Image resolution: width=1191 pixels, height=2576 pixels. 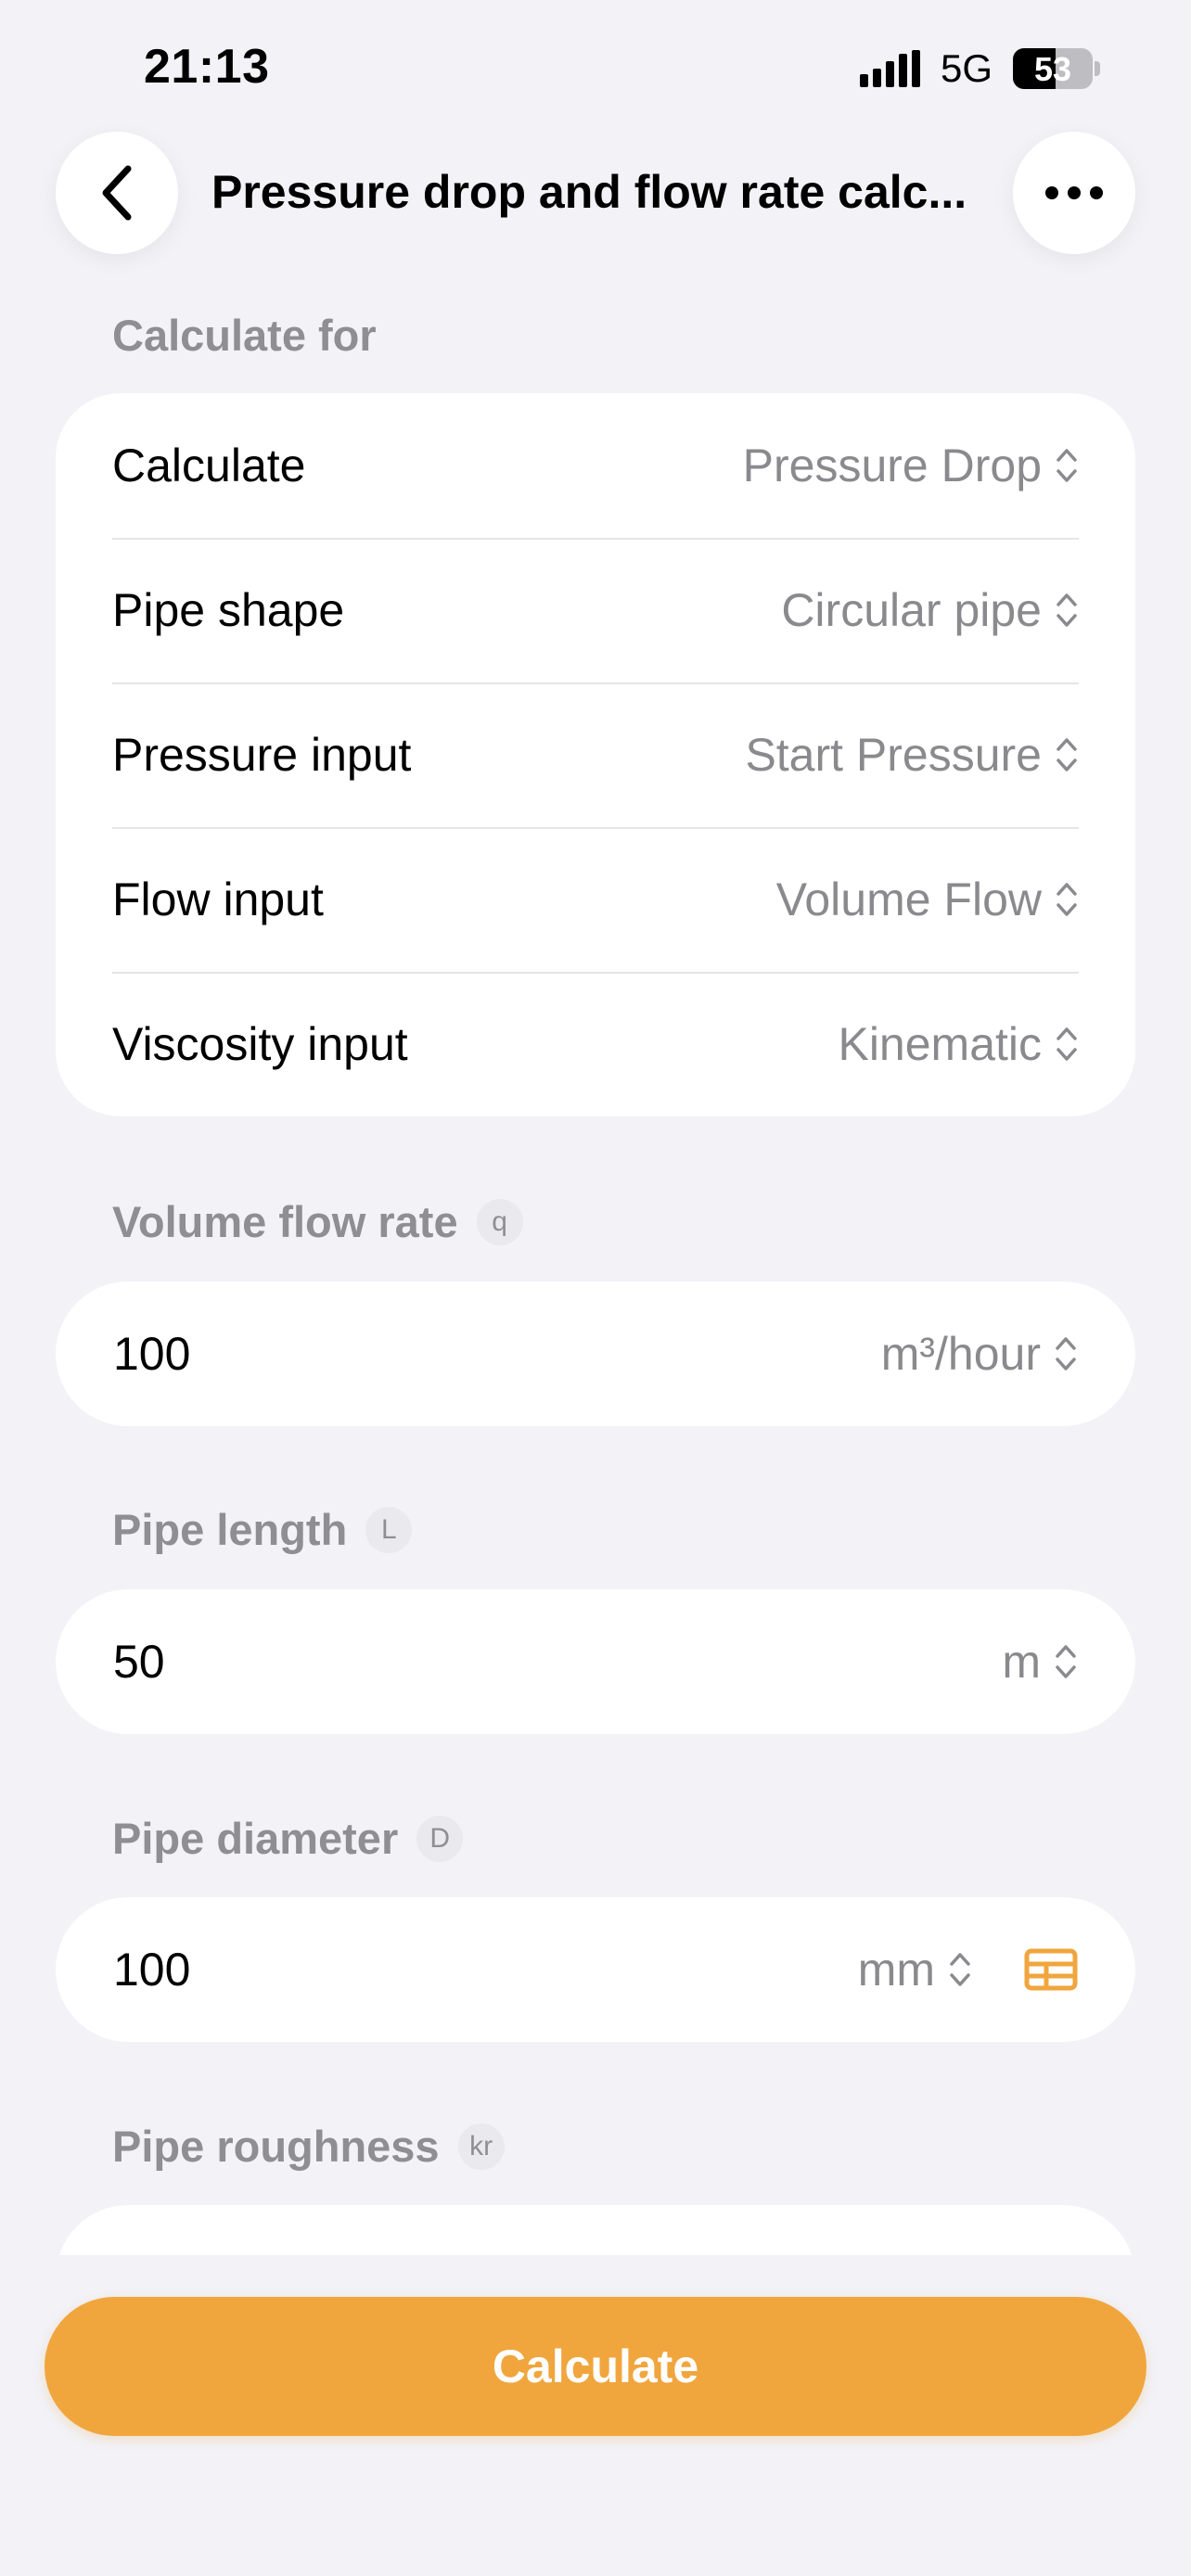 I want to click on field-label-volume-flow-rate: Volume flow rate q, so click(x=317, y=1222).